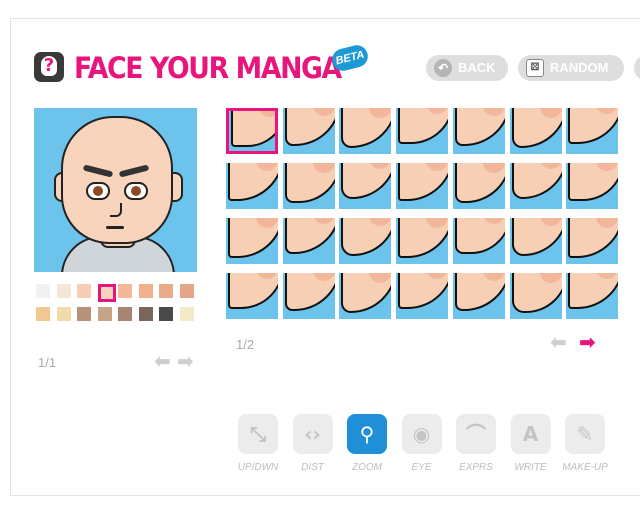  I want to click on preview-prev-arrow-icon: ⬅, so click(162, 361).